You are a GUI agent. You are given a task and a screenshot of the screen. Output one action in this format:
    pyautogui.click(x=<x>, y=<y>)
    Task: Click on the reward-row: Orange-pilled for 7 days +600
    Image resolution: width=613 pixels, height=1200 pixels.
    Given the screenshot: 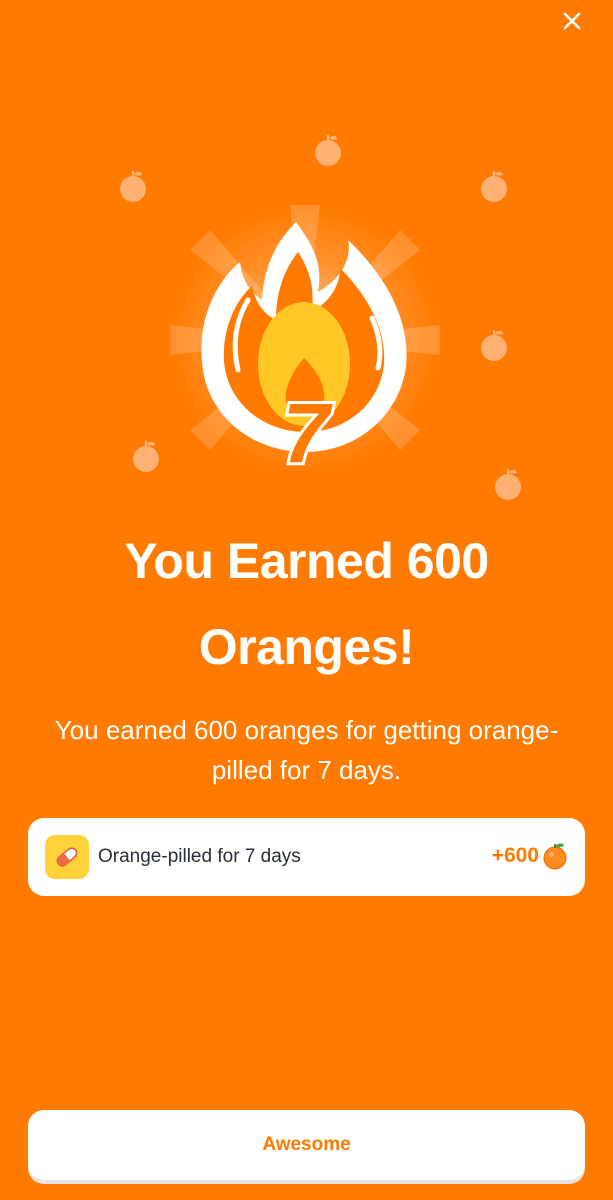 What is the action you would take?
    pyautogui.click(x=306, y=857)
    